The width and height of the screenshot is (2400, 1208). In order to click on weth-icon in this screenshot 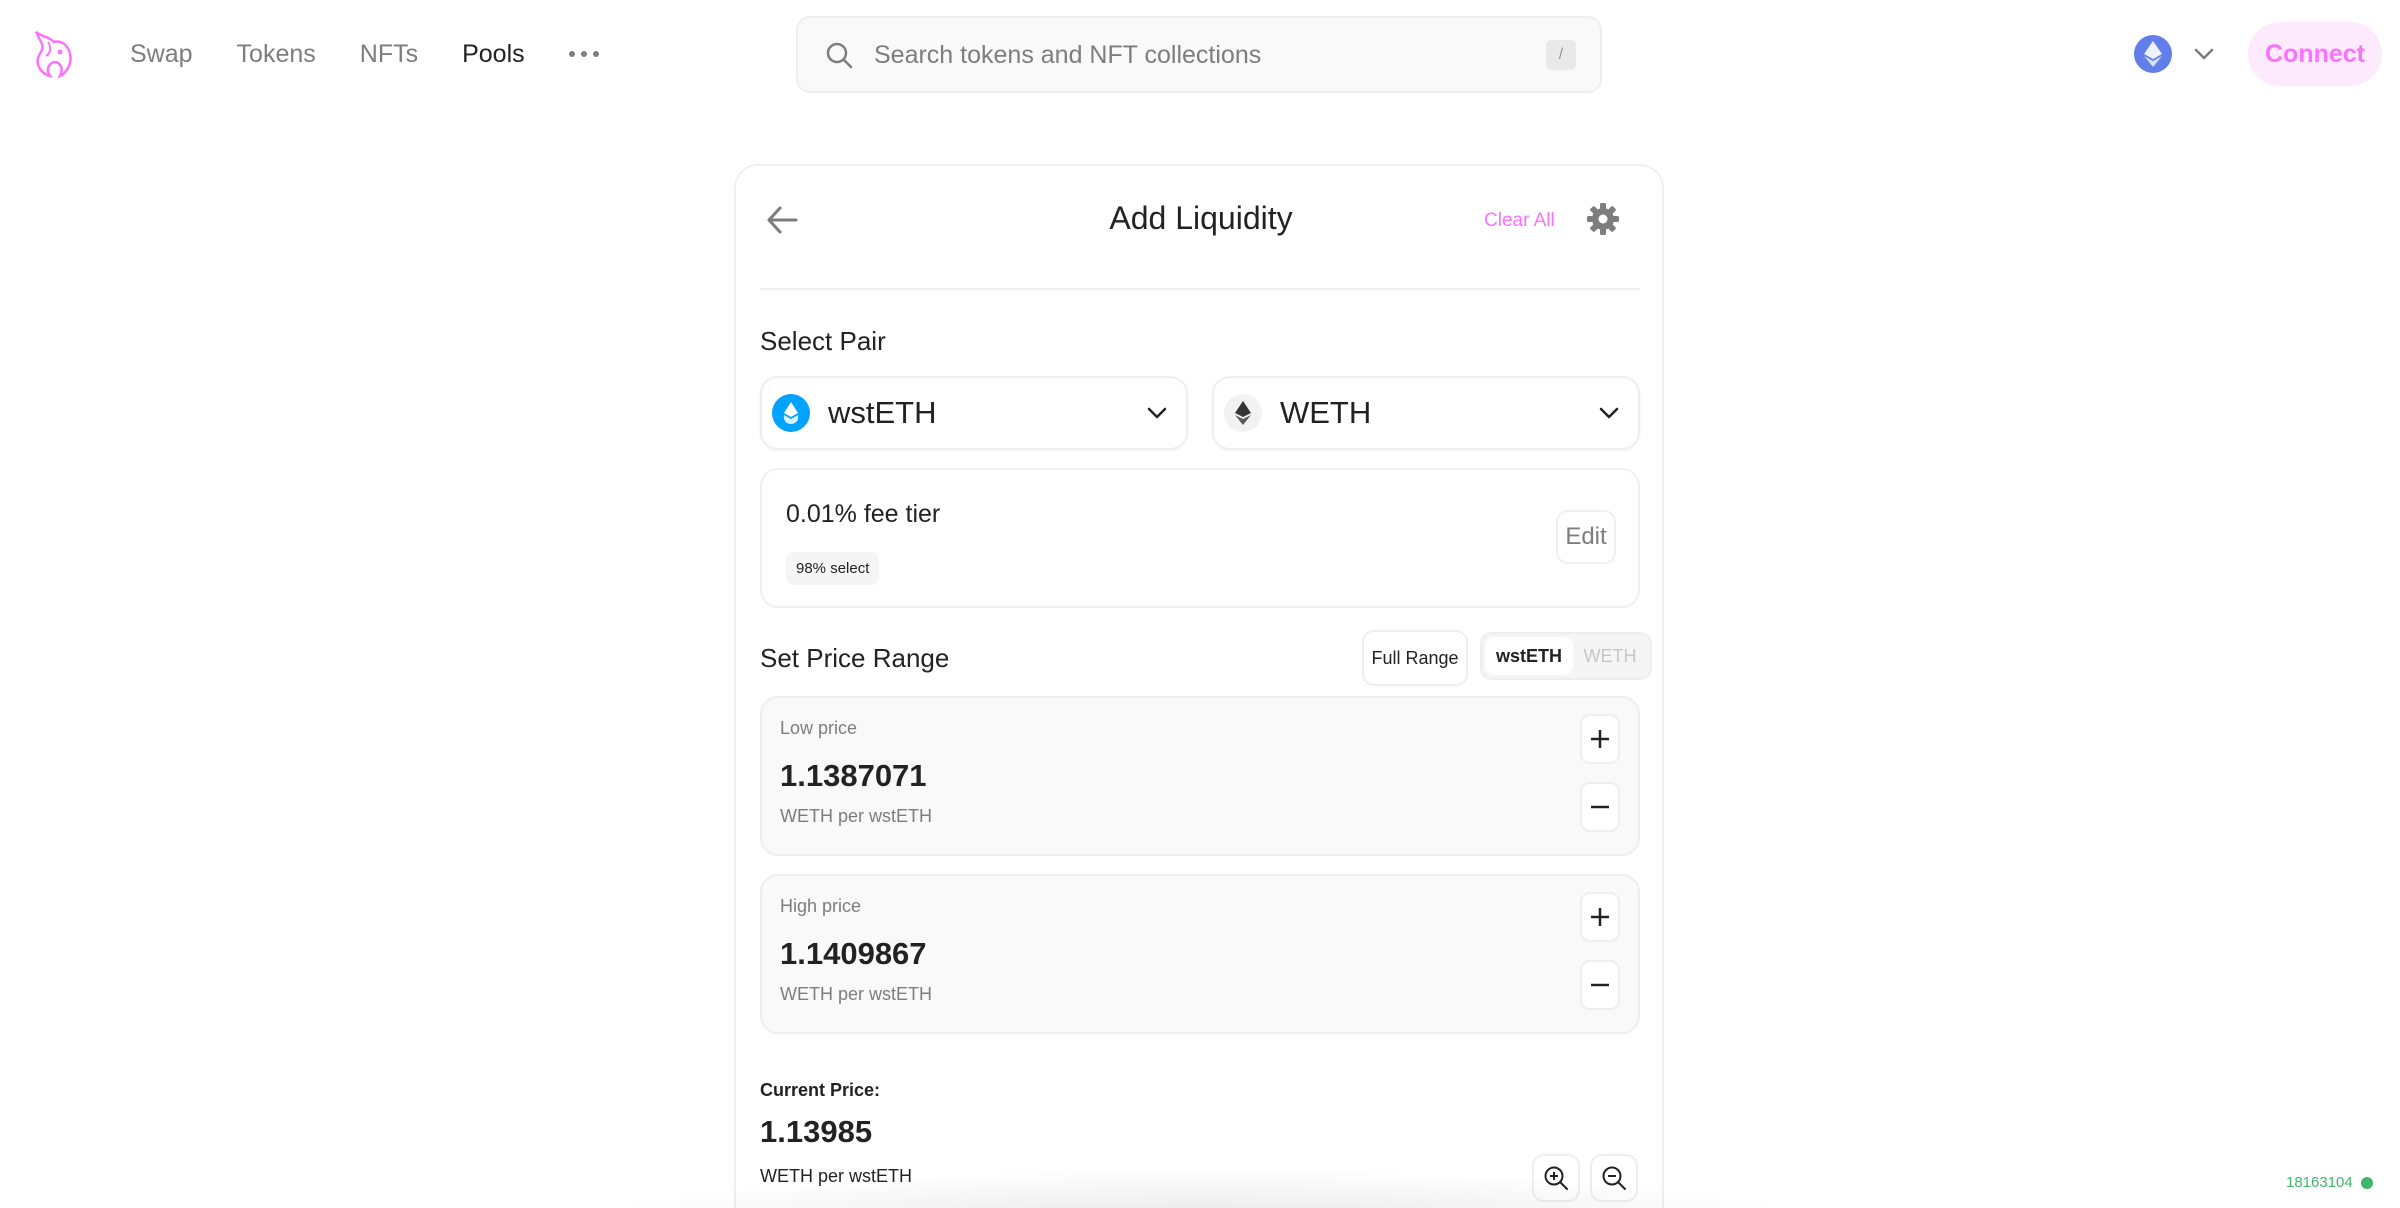, I will do `click(1243, 413)`.